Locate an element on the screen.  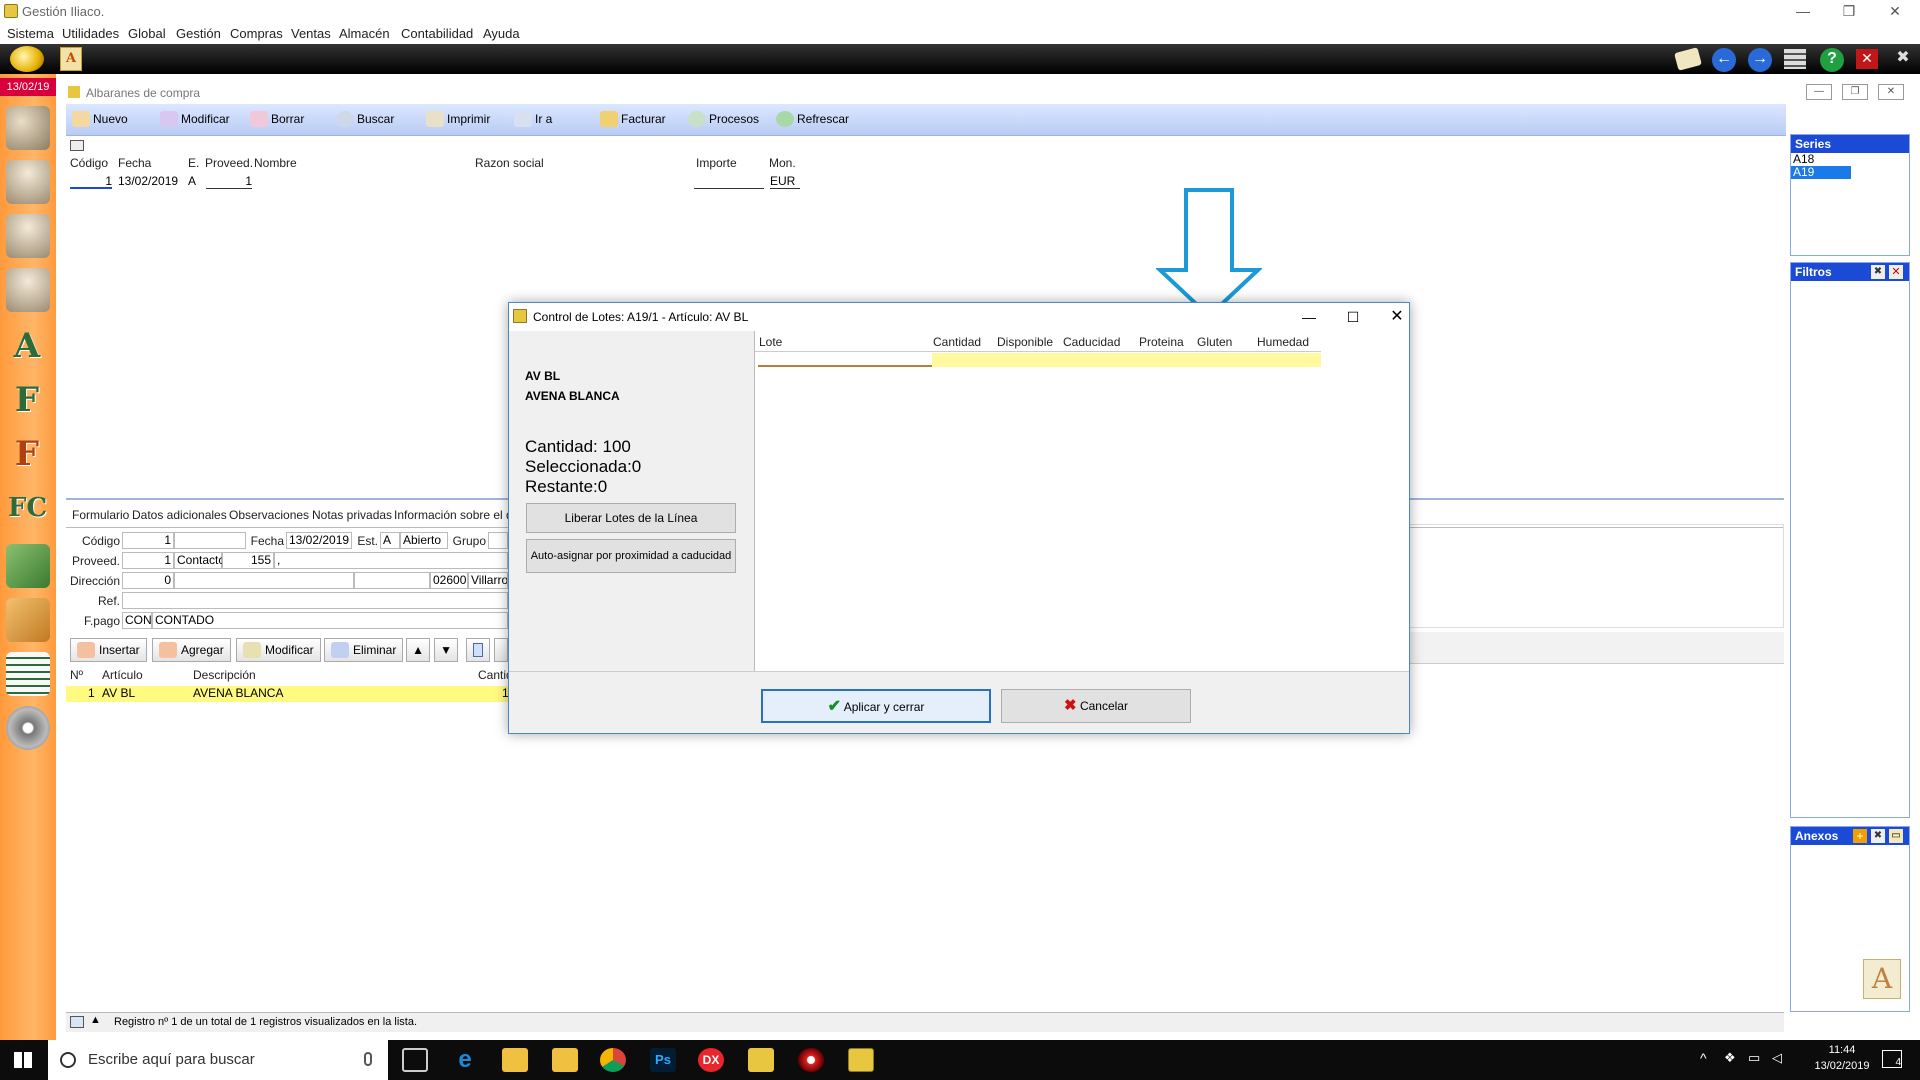
letter-fc-icon: FC is located at coordinates (27, 508).